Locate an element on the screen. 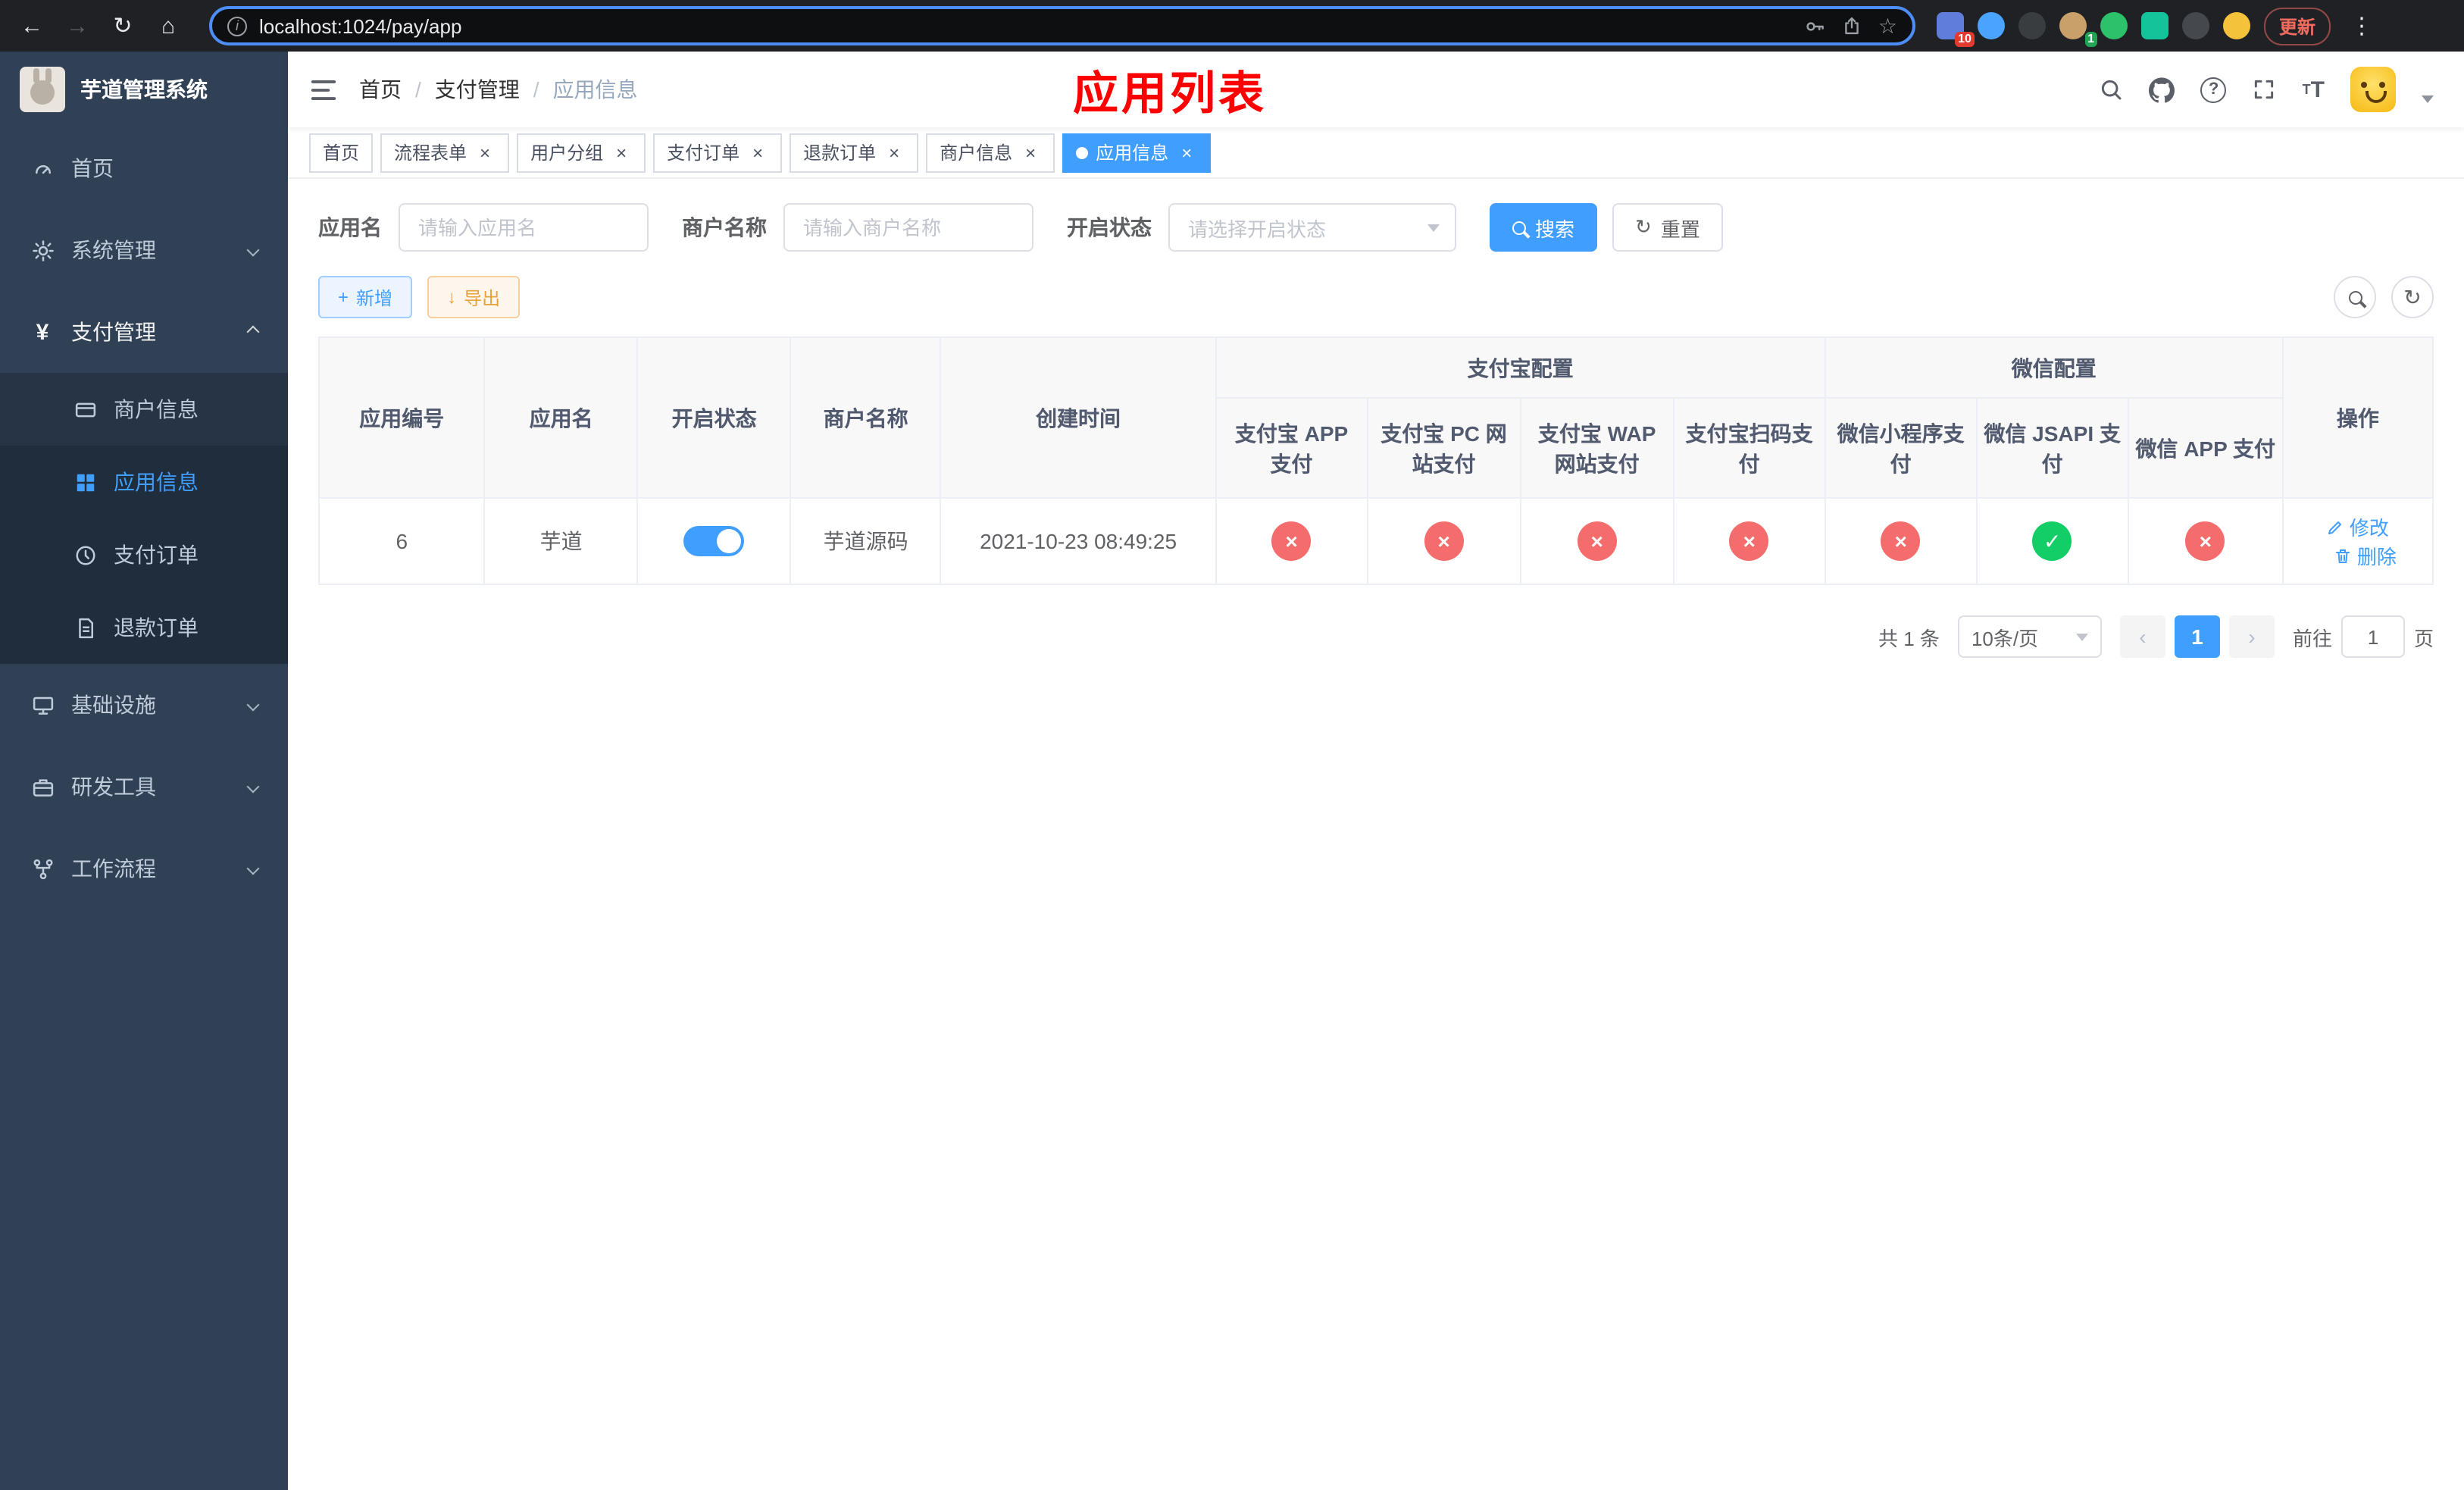  sidebar-item-refund-orders: 退款订单 is located at coordinates (144, 627).